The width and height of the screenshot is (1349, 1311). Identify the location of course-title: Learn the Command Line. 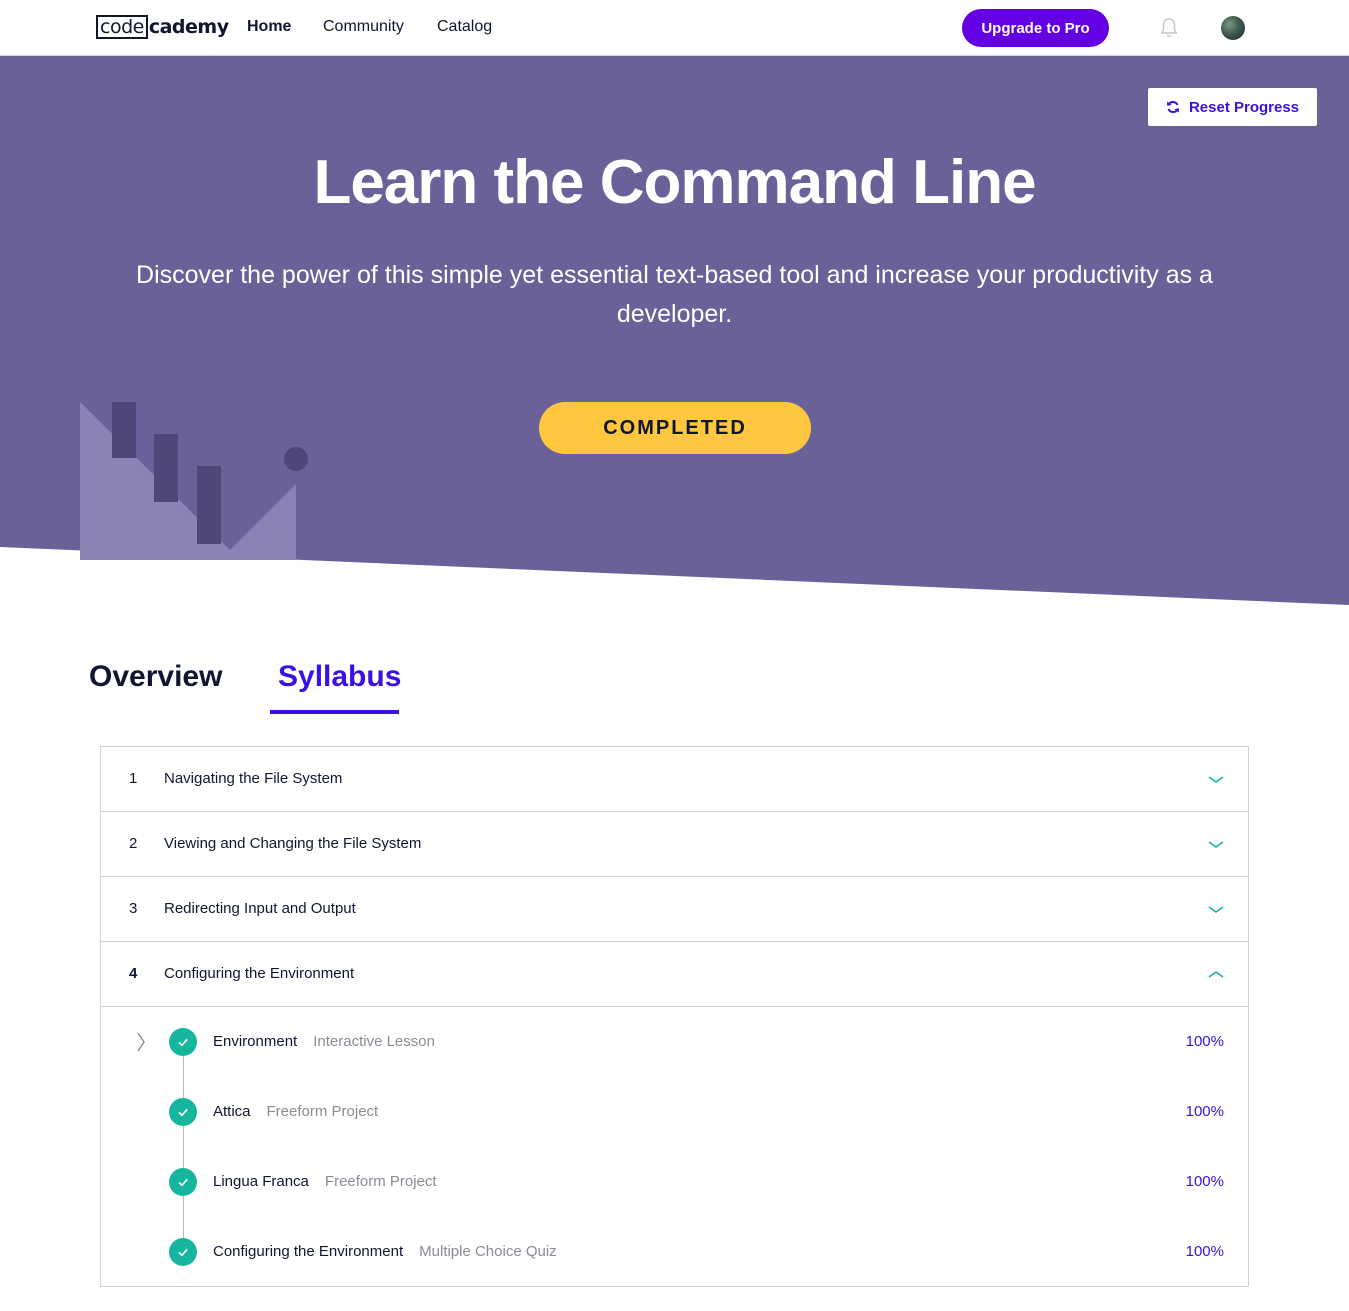
(674, 182).